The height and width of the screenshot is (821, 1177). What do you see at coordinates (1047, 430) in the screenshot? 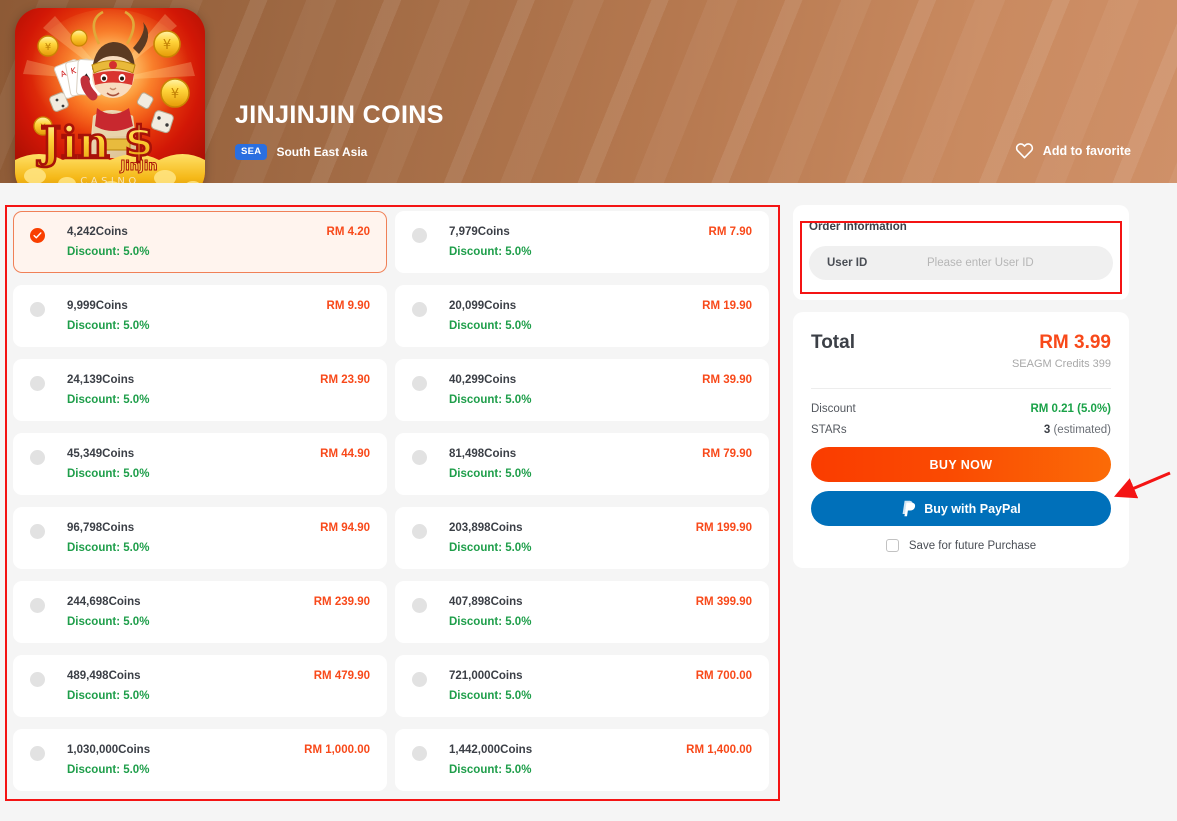
I see `stars-value: 3` at bounding box center [1047, 430].